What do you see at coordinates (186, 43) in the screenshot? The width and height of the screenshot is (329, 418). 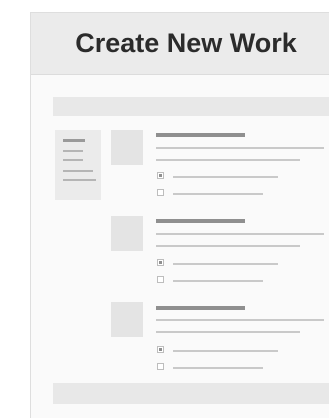 I see `dialog-title: Create New Work` at bounding box center [186, 43].